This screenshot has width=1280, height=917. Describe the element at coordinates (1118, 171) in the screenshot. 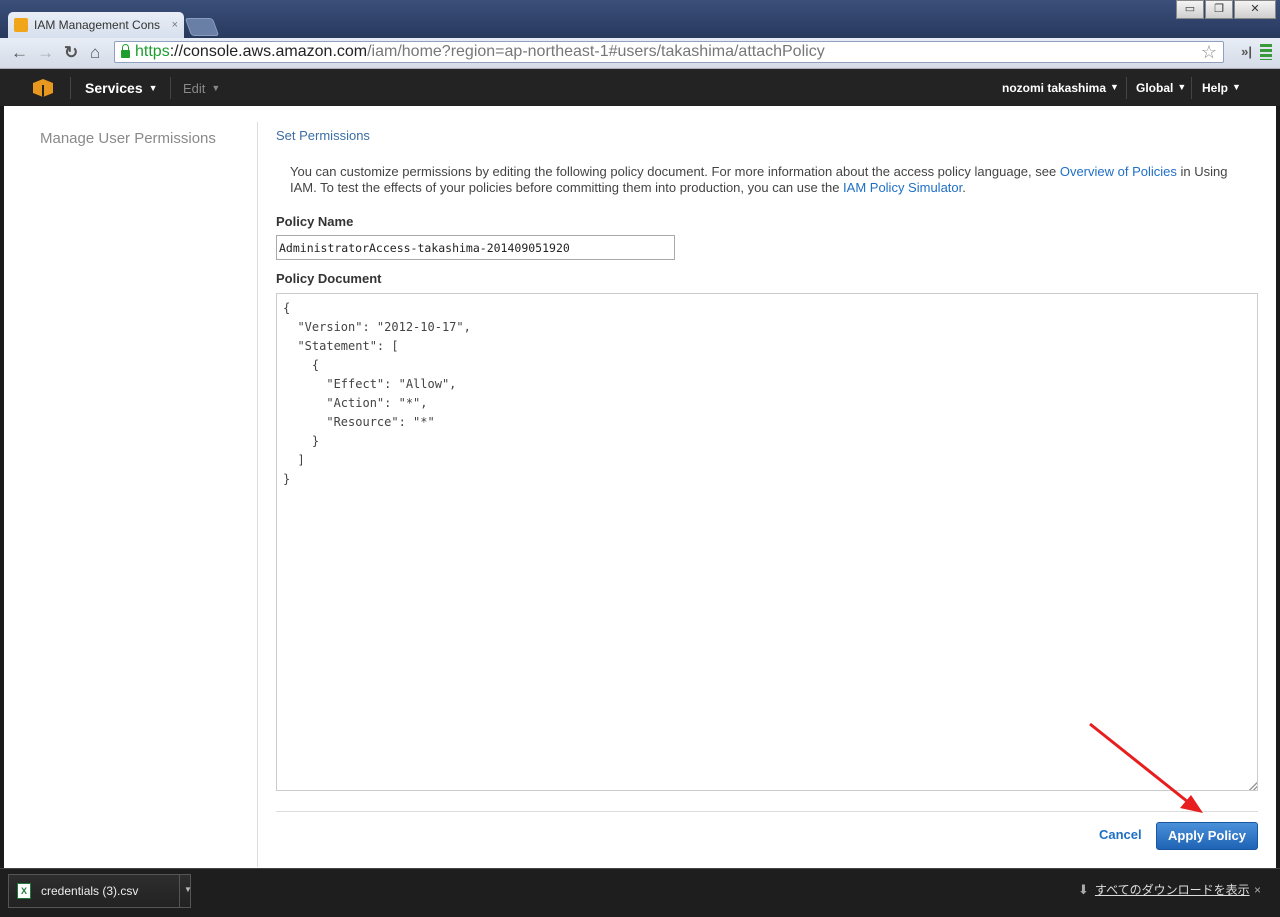

I see `overview-of-policies-link: Overview of Policies` at that location.